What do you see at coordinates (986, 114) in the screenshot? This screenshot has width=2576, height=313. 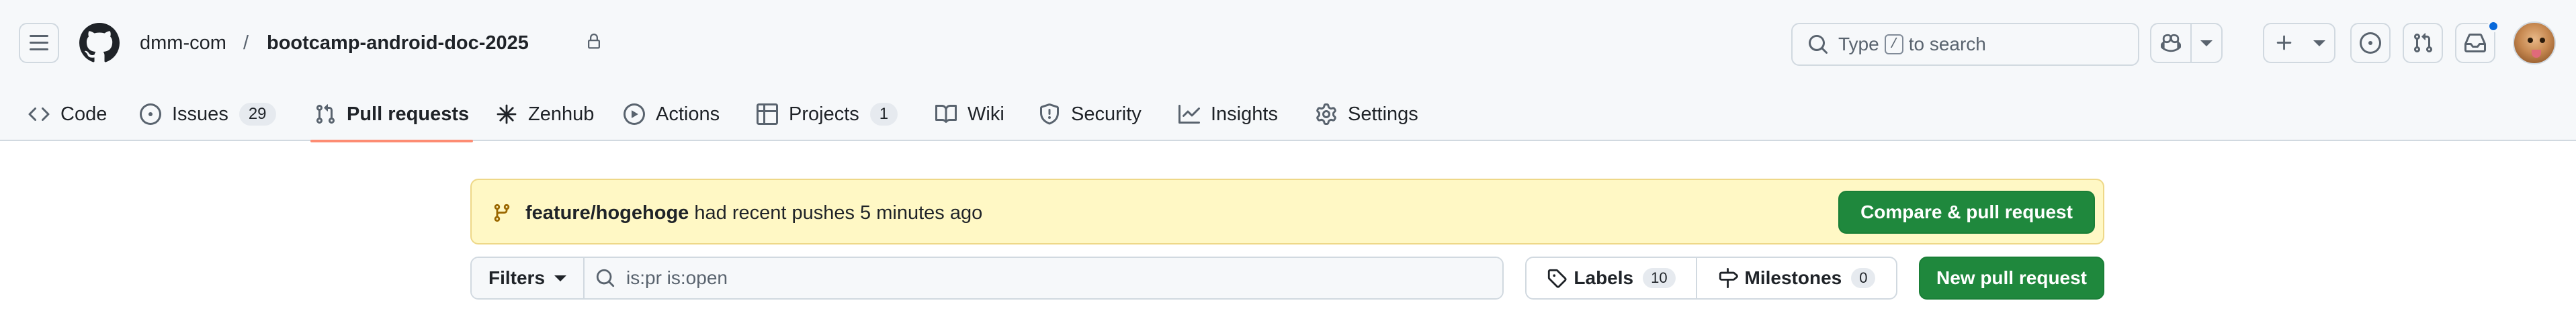 I see `tab-label: Wiki` at bounding box center [986, 114].